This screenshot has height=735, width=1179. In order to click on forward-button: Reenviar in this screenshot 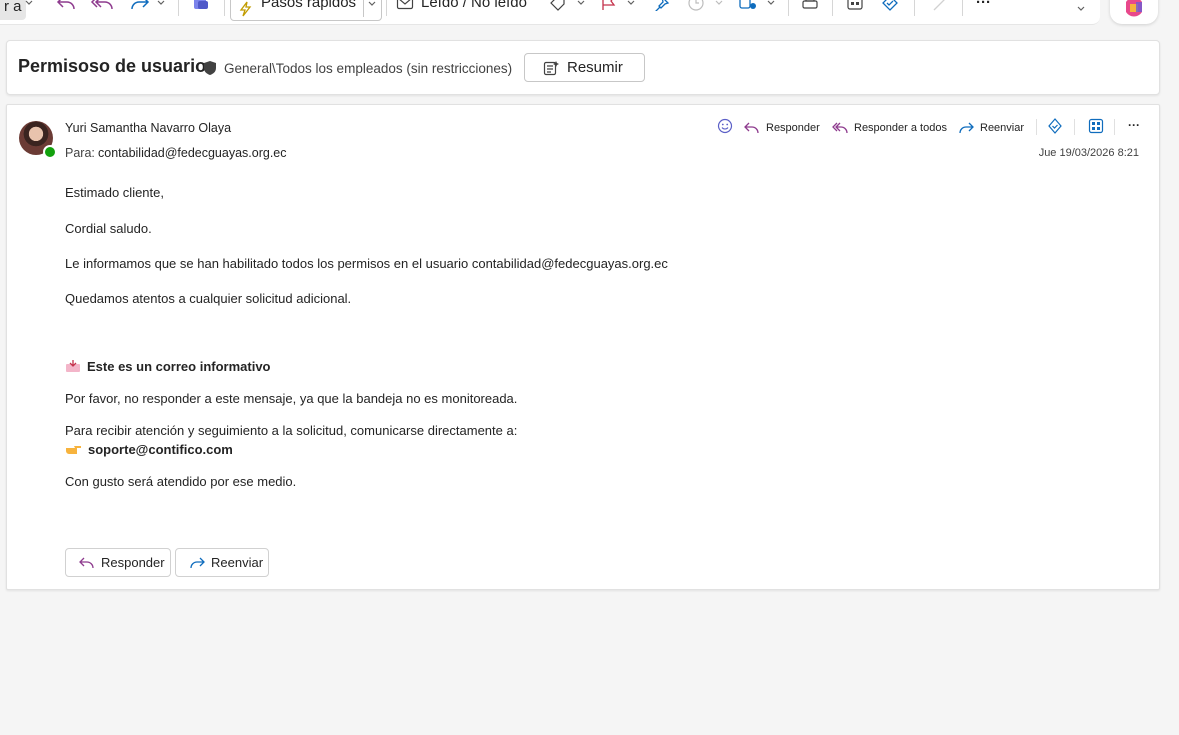, I will do `click(991, 128)`.